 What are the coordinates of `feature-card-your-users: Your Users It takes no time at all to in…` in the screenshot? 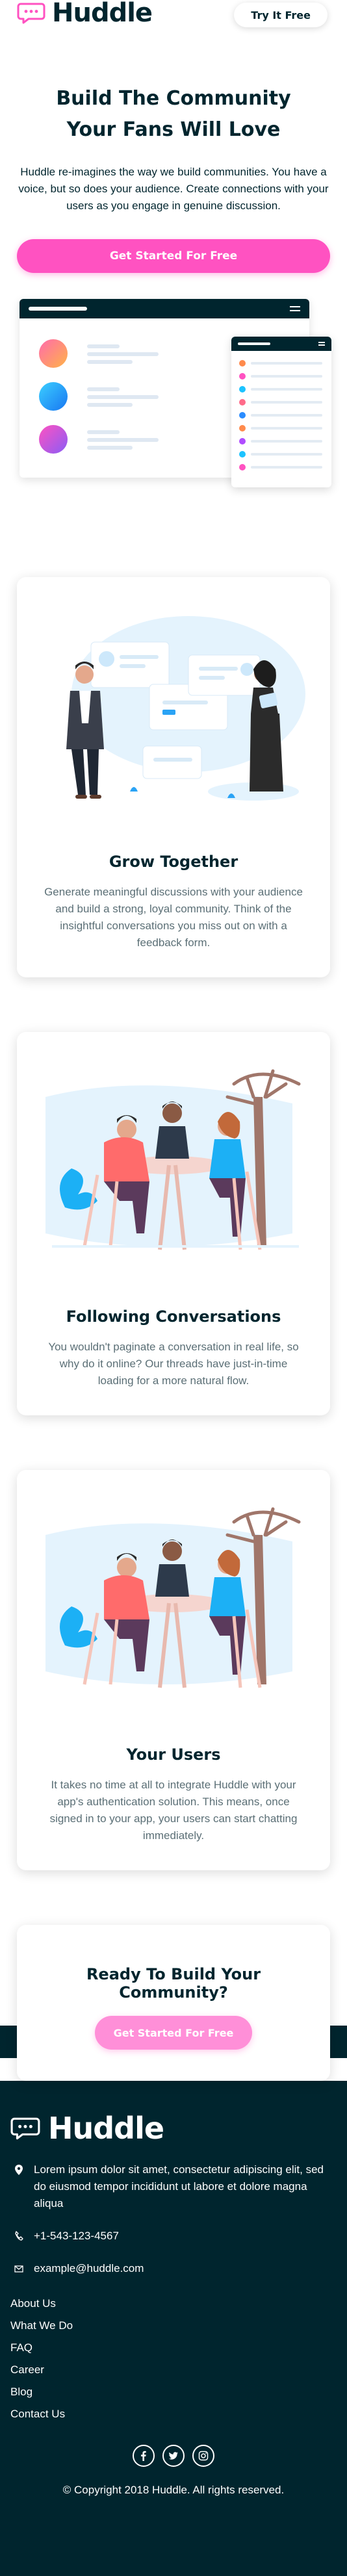 It's located at (173, 1670).